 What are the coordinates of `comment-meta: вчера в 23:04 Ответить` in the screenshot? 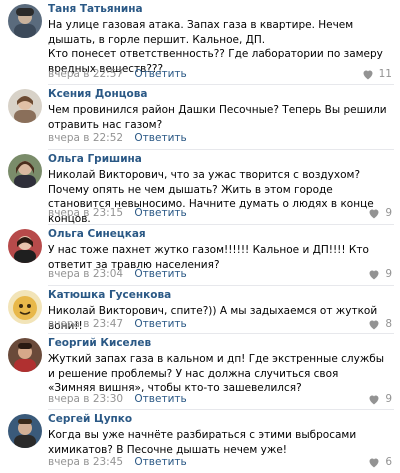 It's located at (117, 274).